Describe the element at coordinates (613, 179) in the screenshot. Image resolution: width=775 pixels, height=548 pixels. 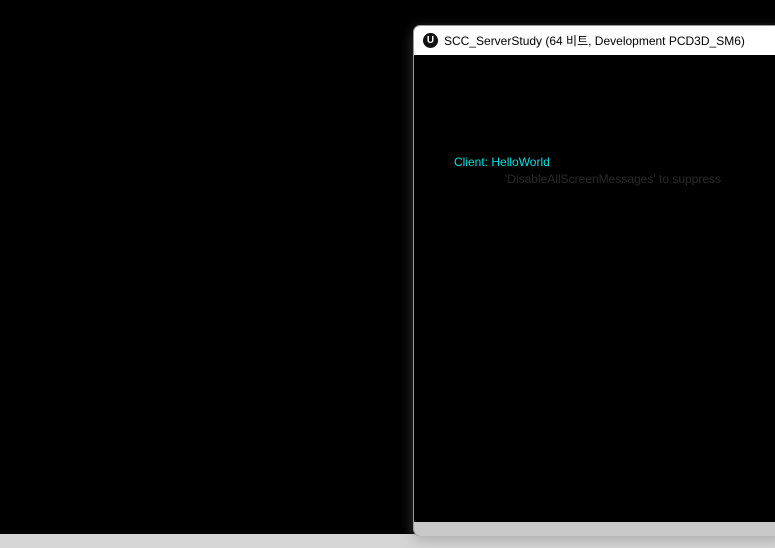
I see `suppress-hint-message: 'DisableAllScreenMessages' to suppress` at that location.